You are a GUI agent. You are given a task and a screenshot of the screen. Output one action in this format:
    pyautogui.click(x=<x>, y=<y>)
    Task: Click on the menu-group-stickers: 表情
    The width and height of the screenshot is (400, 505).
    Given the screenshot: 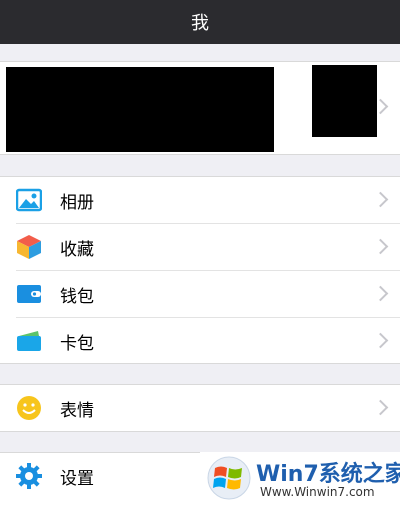 What is the action you would take?
    pyautogui.click(x=200, y=408)
    